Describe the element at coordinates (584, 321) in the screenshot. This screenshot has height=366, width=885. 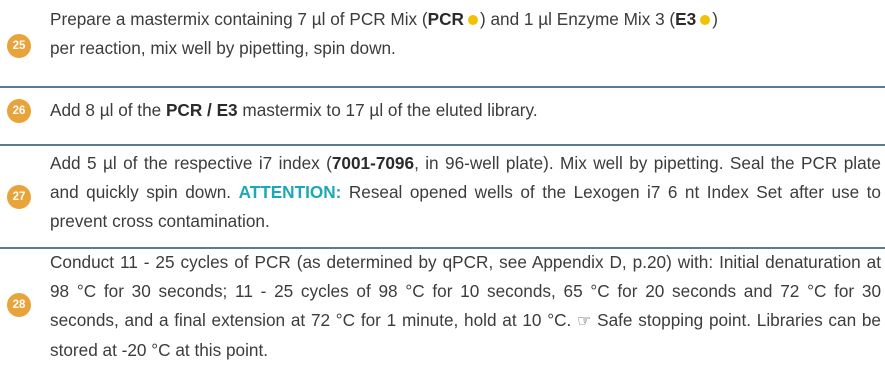
I see `pointing-hand-icon: ☞` at that location.